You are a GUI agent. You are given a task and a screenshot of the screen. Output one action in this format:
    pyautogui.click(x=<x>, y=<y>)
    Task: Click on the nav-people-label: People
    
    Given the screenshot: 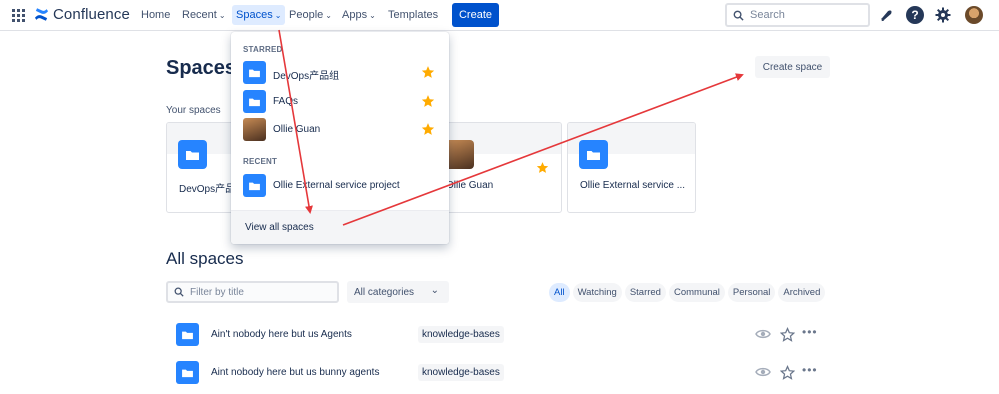 What is the action you would take?
    pyautogui.click(x=306, y=15)
    